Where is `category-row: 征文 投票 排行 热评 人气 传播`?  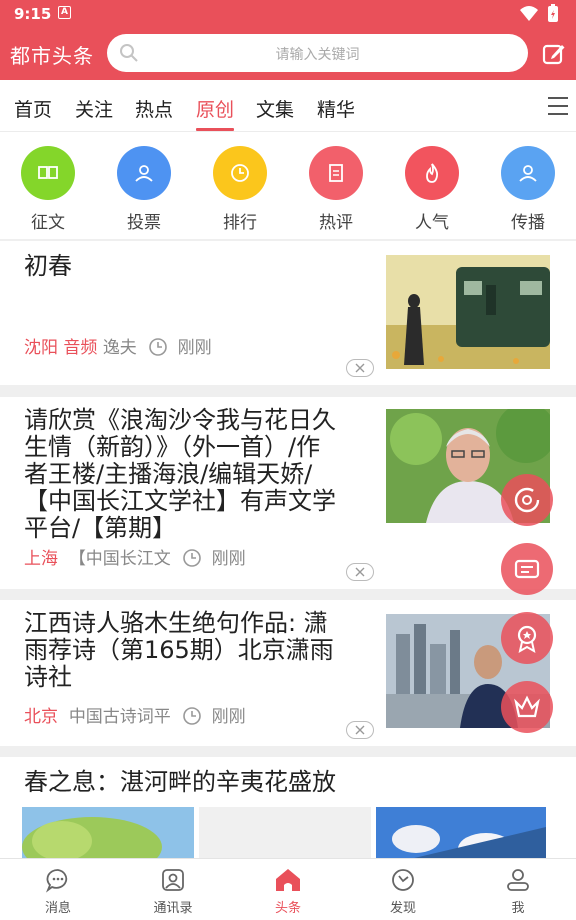
category-row: 征文 投票 排行 热评 人气 传播 is located at coordinates (288, 186).